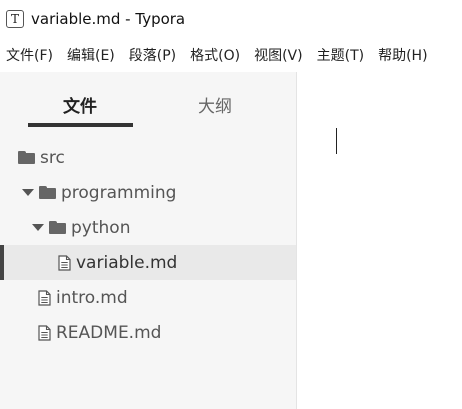 This screenshot has width=462, height=409. I want to click on tree-item-label: python, so click(101, 227).